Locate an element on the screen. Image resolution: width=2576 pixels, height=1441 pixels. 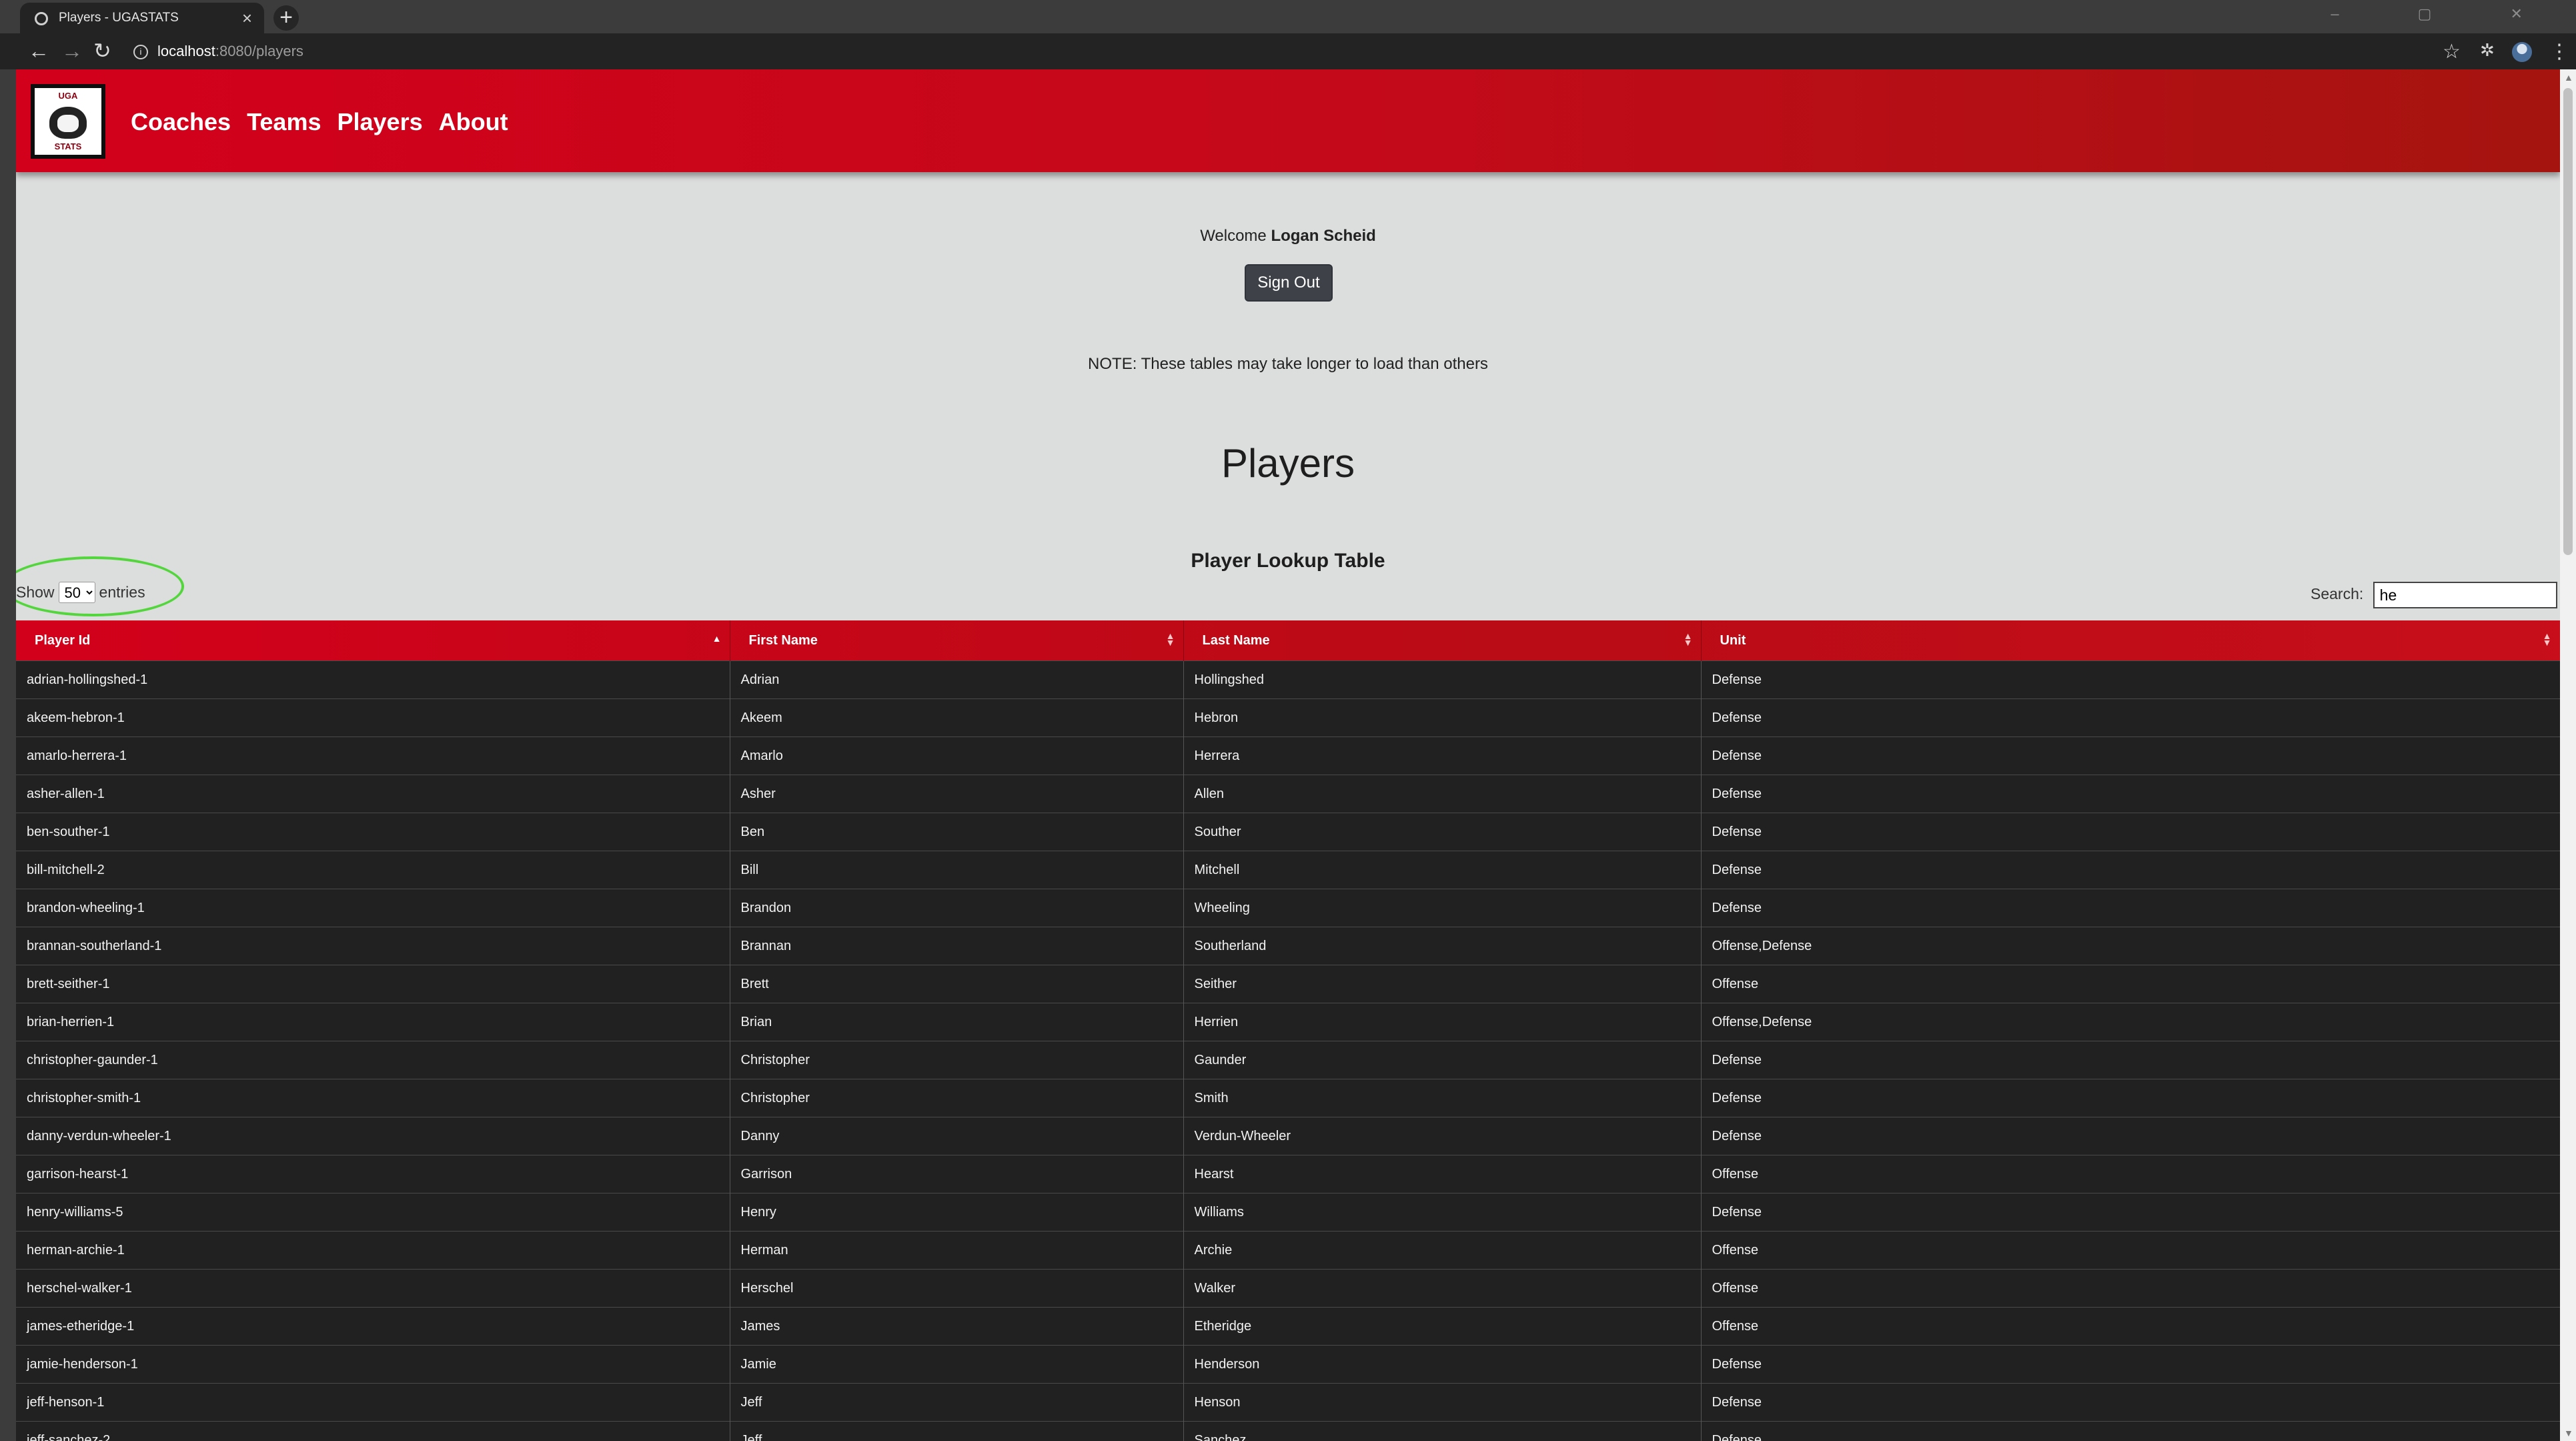
nav-link-coaches: Coaches is located at coordinates (181, 122).